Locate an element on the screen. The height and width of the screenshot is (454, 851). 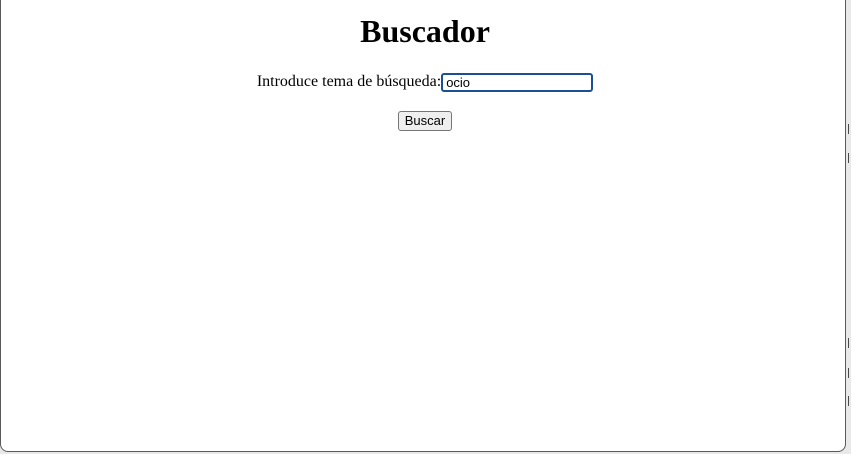
search-form-row: Introduce tema de búsqueda: is located at coordinates (425, 82).